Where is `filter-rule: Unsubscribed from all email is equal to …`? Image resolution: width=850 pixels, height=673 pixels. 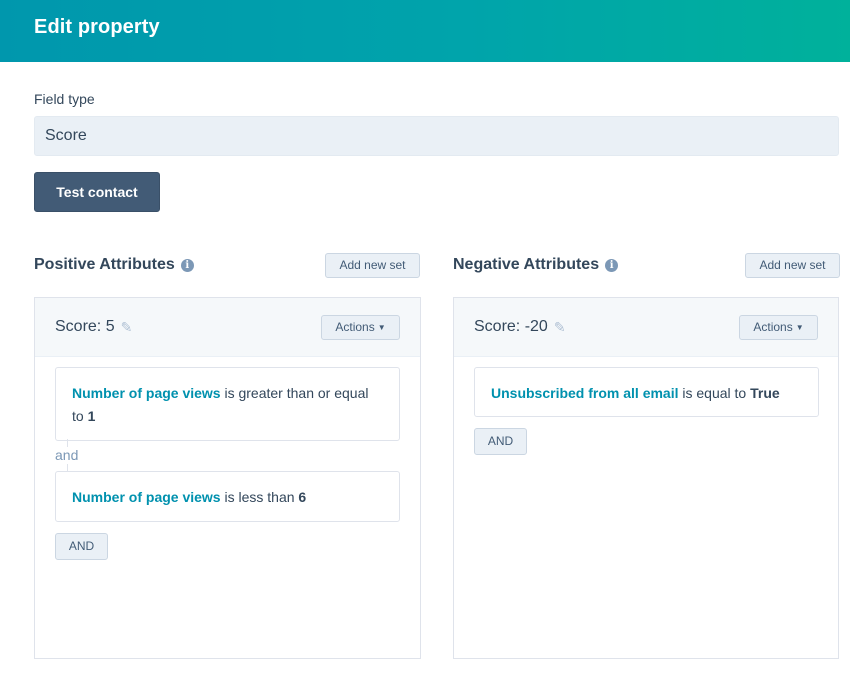
filter-rule: Unsubscribed from all email is equal to … is located at coordinates (646, 392).